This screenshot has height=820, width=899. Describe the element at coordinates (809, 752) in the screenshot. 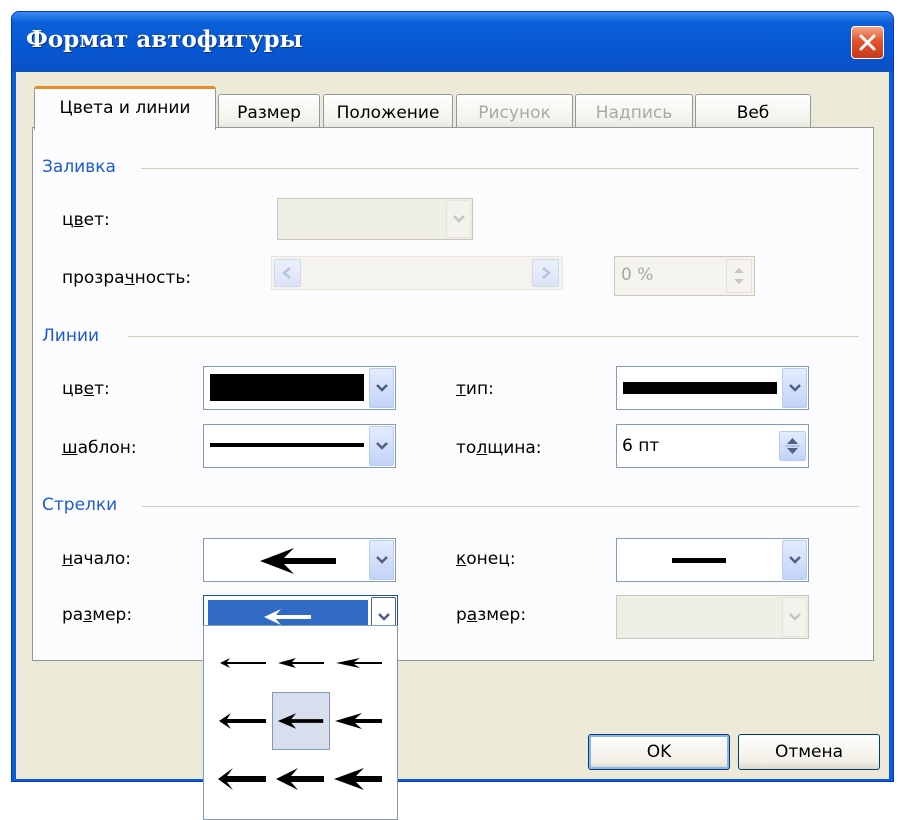

I see `cancel-button: Отмена` at that location.